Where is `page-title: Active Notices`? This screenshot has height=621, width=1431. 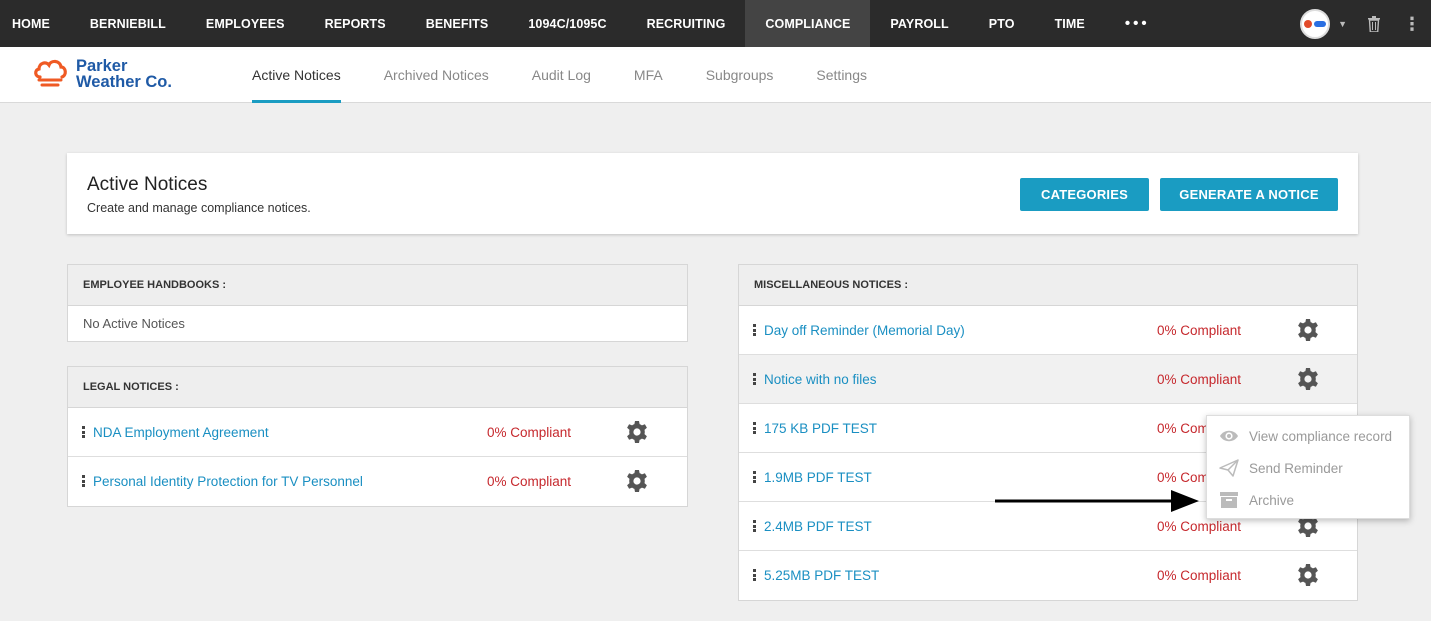 page-title: Active Notices is located at coordinates (147, 184).